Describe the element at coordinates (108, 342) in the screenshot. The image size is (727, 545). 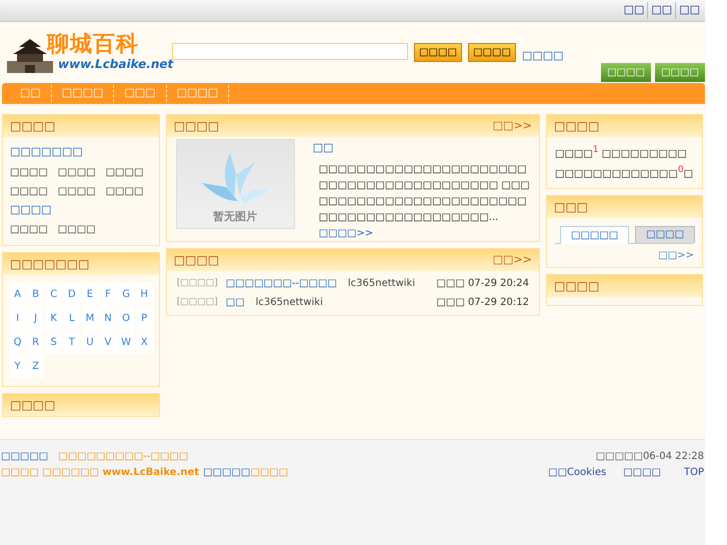
I see `letter-link: V` at that location.